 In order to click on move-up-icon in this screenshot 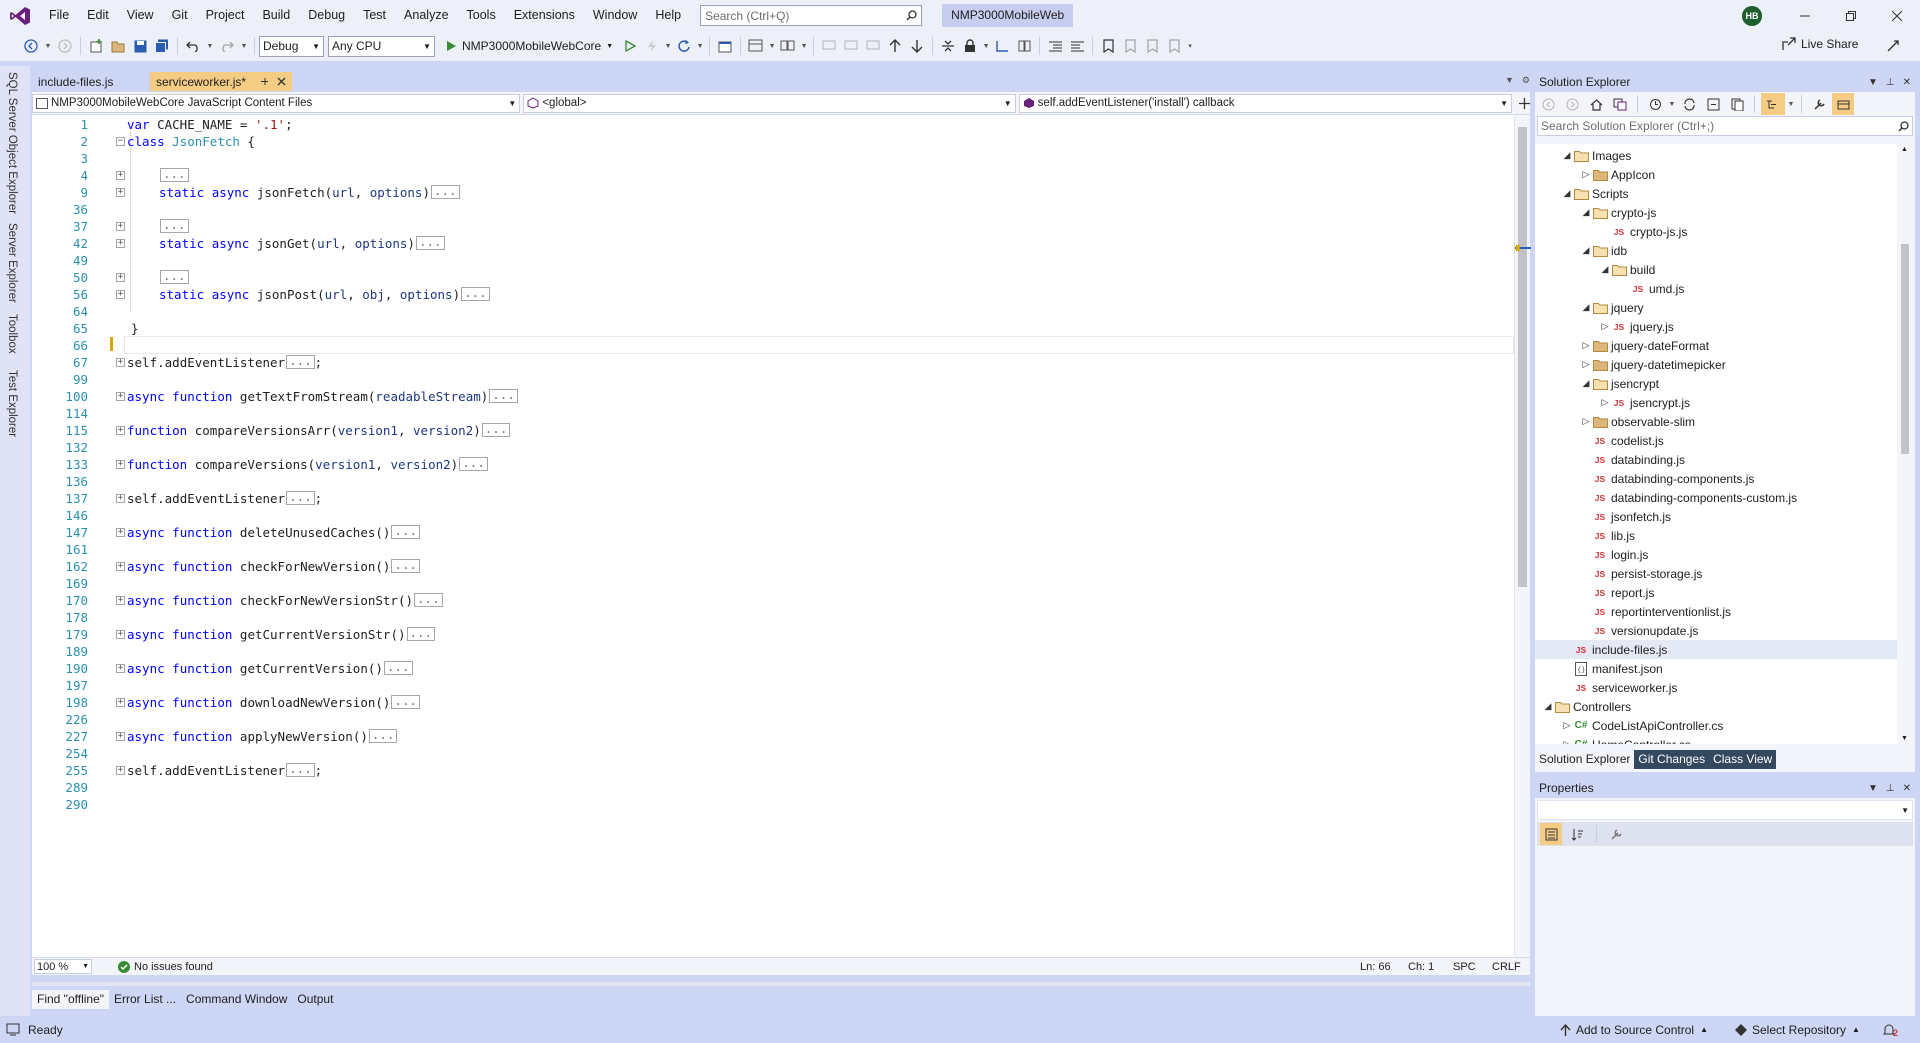, I will do `click(895, 46)`.